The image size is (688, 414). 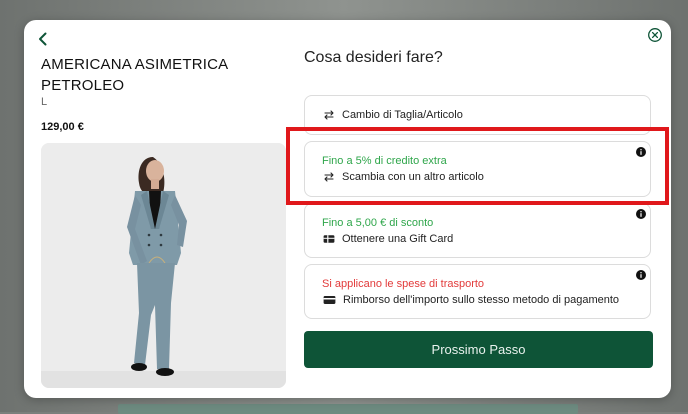 I want to click on product-size: L, so click(x=44, y=102).